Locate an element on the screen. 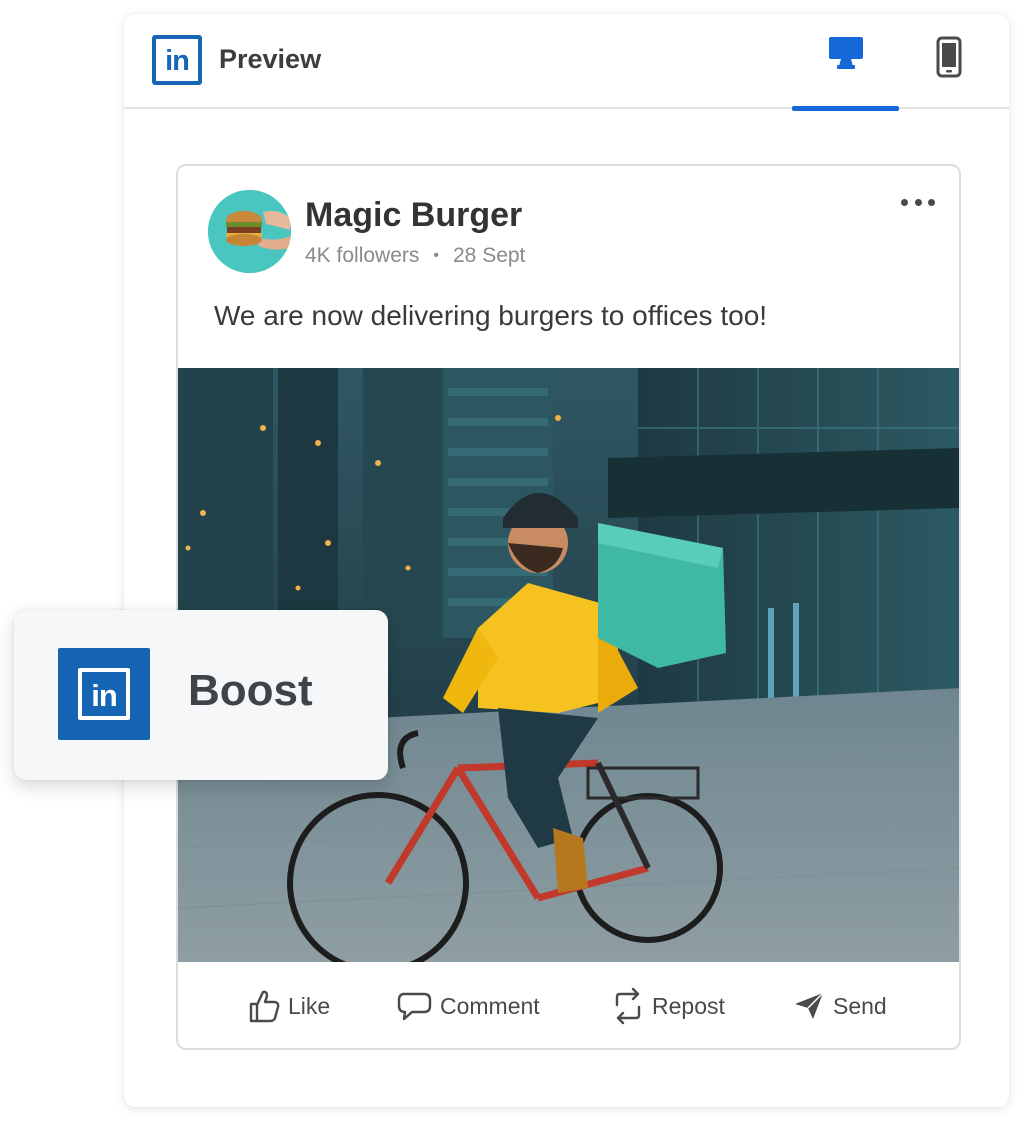 Image resolution: width=1024 pixels, height=1121 pixels. like-button: Like is located at coordinates (289, 1006).